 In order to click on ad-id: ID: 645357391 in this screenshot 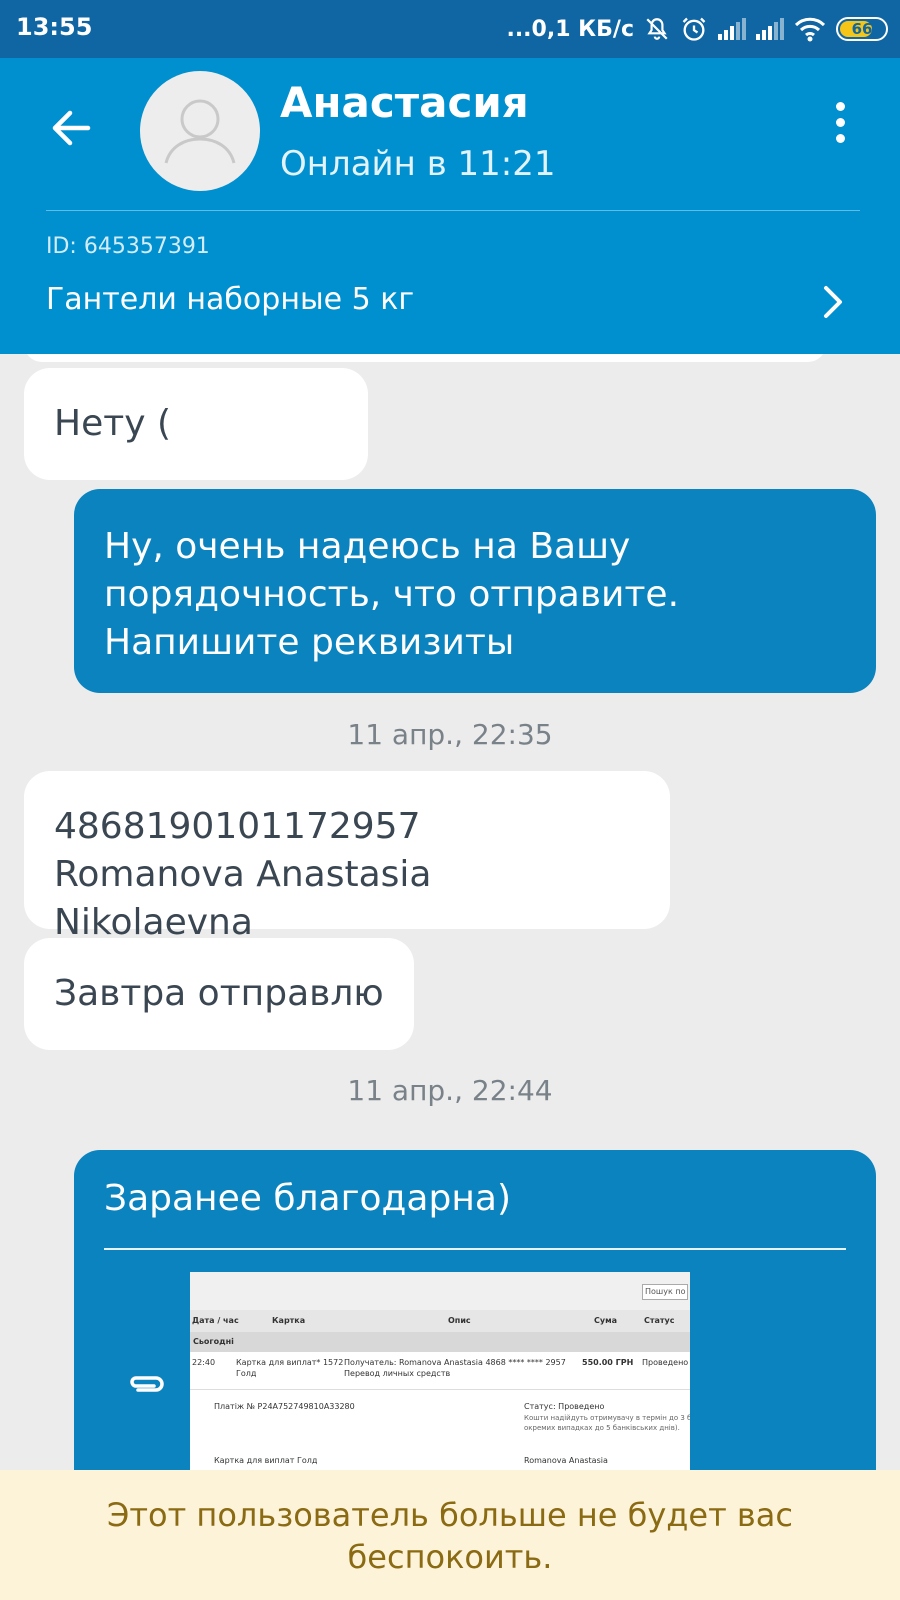, I will do `click(128, 246)`.